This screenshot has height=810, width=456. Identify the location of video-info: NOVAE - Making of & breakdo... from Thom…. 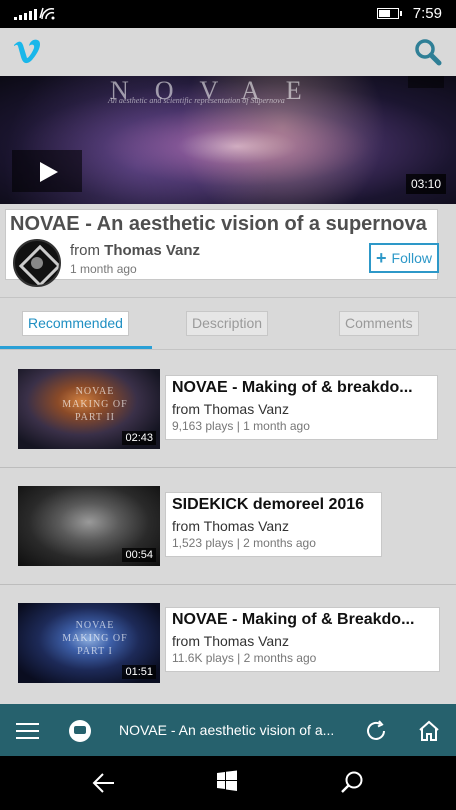
(301, 407).